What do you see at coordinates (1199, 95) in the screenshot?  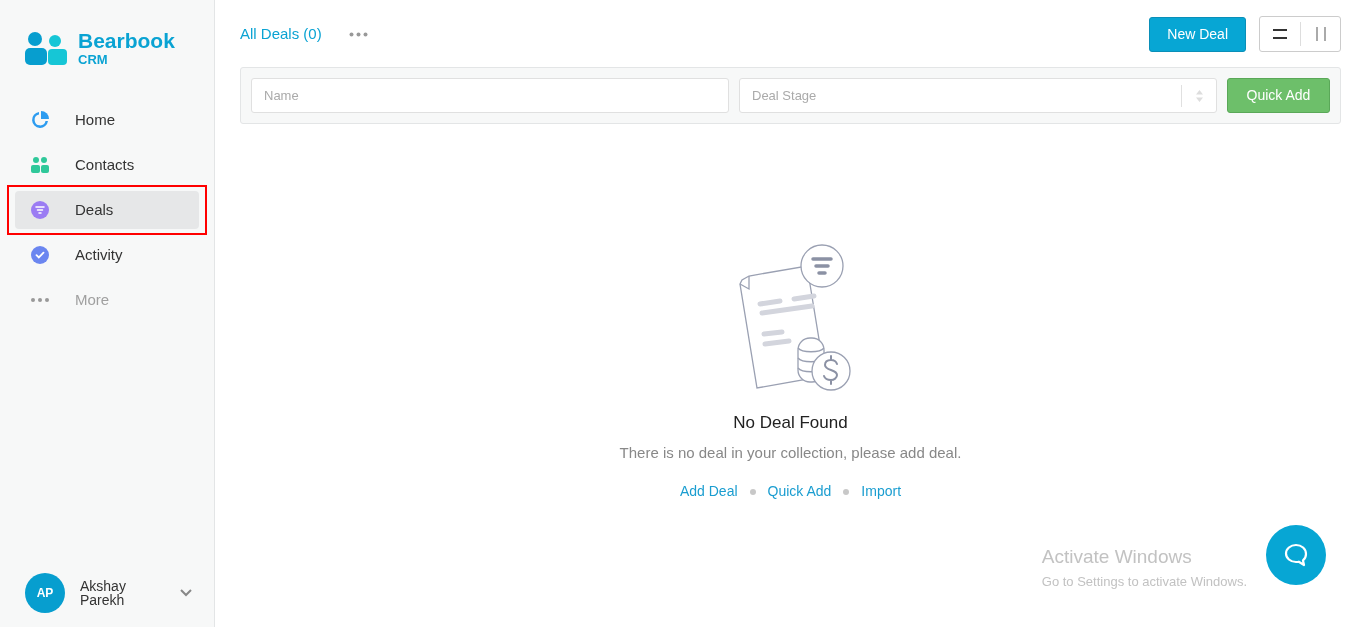 I see `sort-arrows-icon` at bounding box center [1199, 95].